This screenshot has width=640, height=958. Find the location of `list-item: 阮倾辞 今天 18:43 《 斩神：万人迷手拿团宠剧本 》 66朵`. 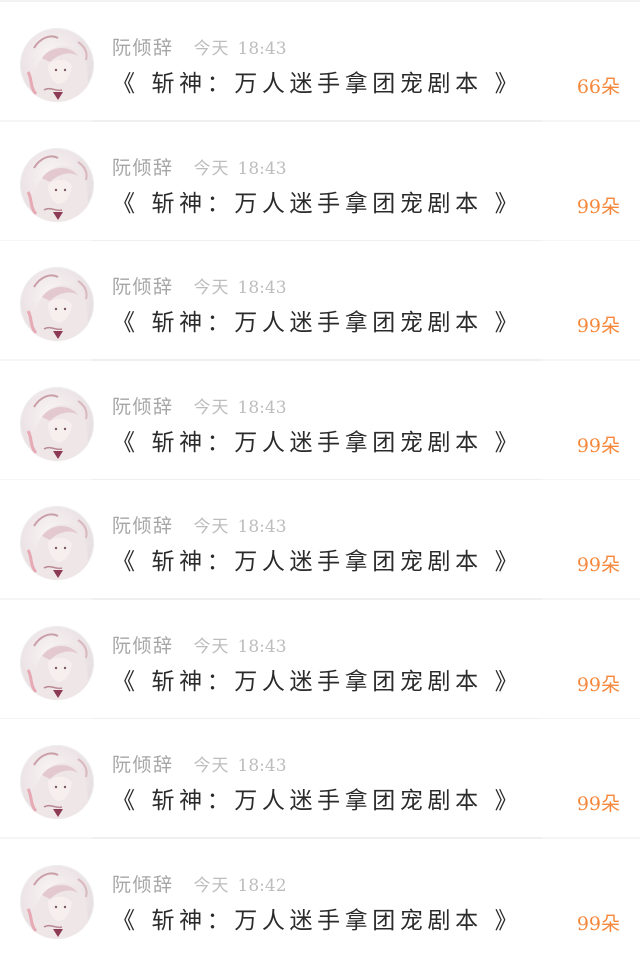

list-item: 阮倾辞 今天 18:43 《 斩神：万人迷手拿团宠剧本 》 66朵 is located at coordinates (320, 62).